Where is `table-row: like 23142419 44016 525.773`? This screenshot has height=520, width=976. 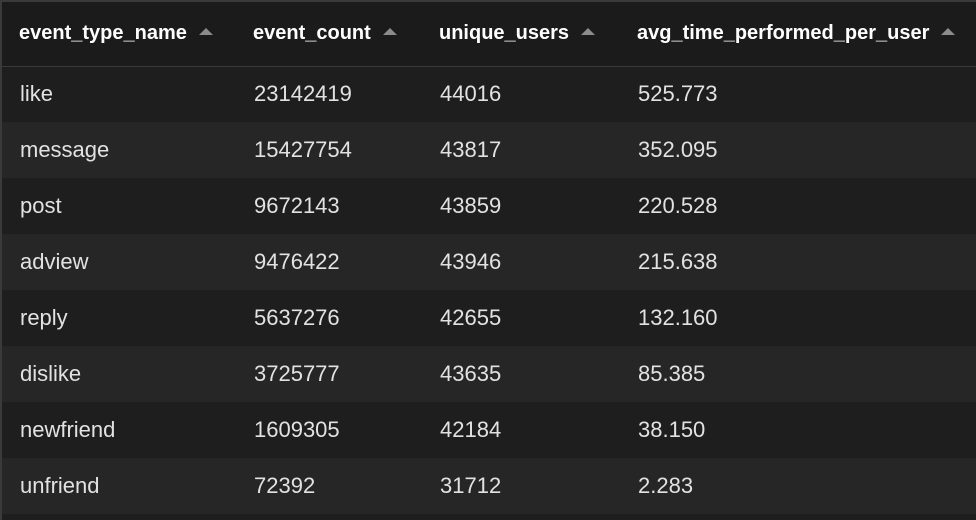 table-row: like 23142419 44016 525.773 is located at coordinates (489, 94).